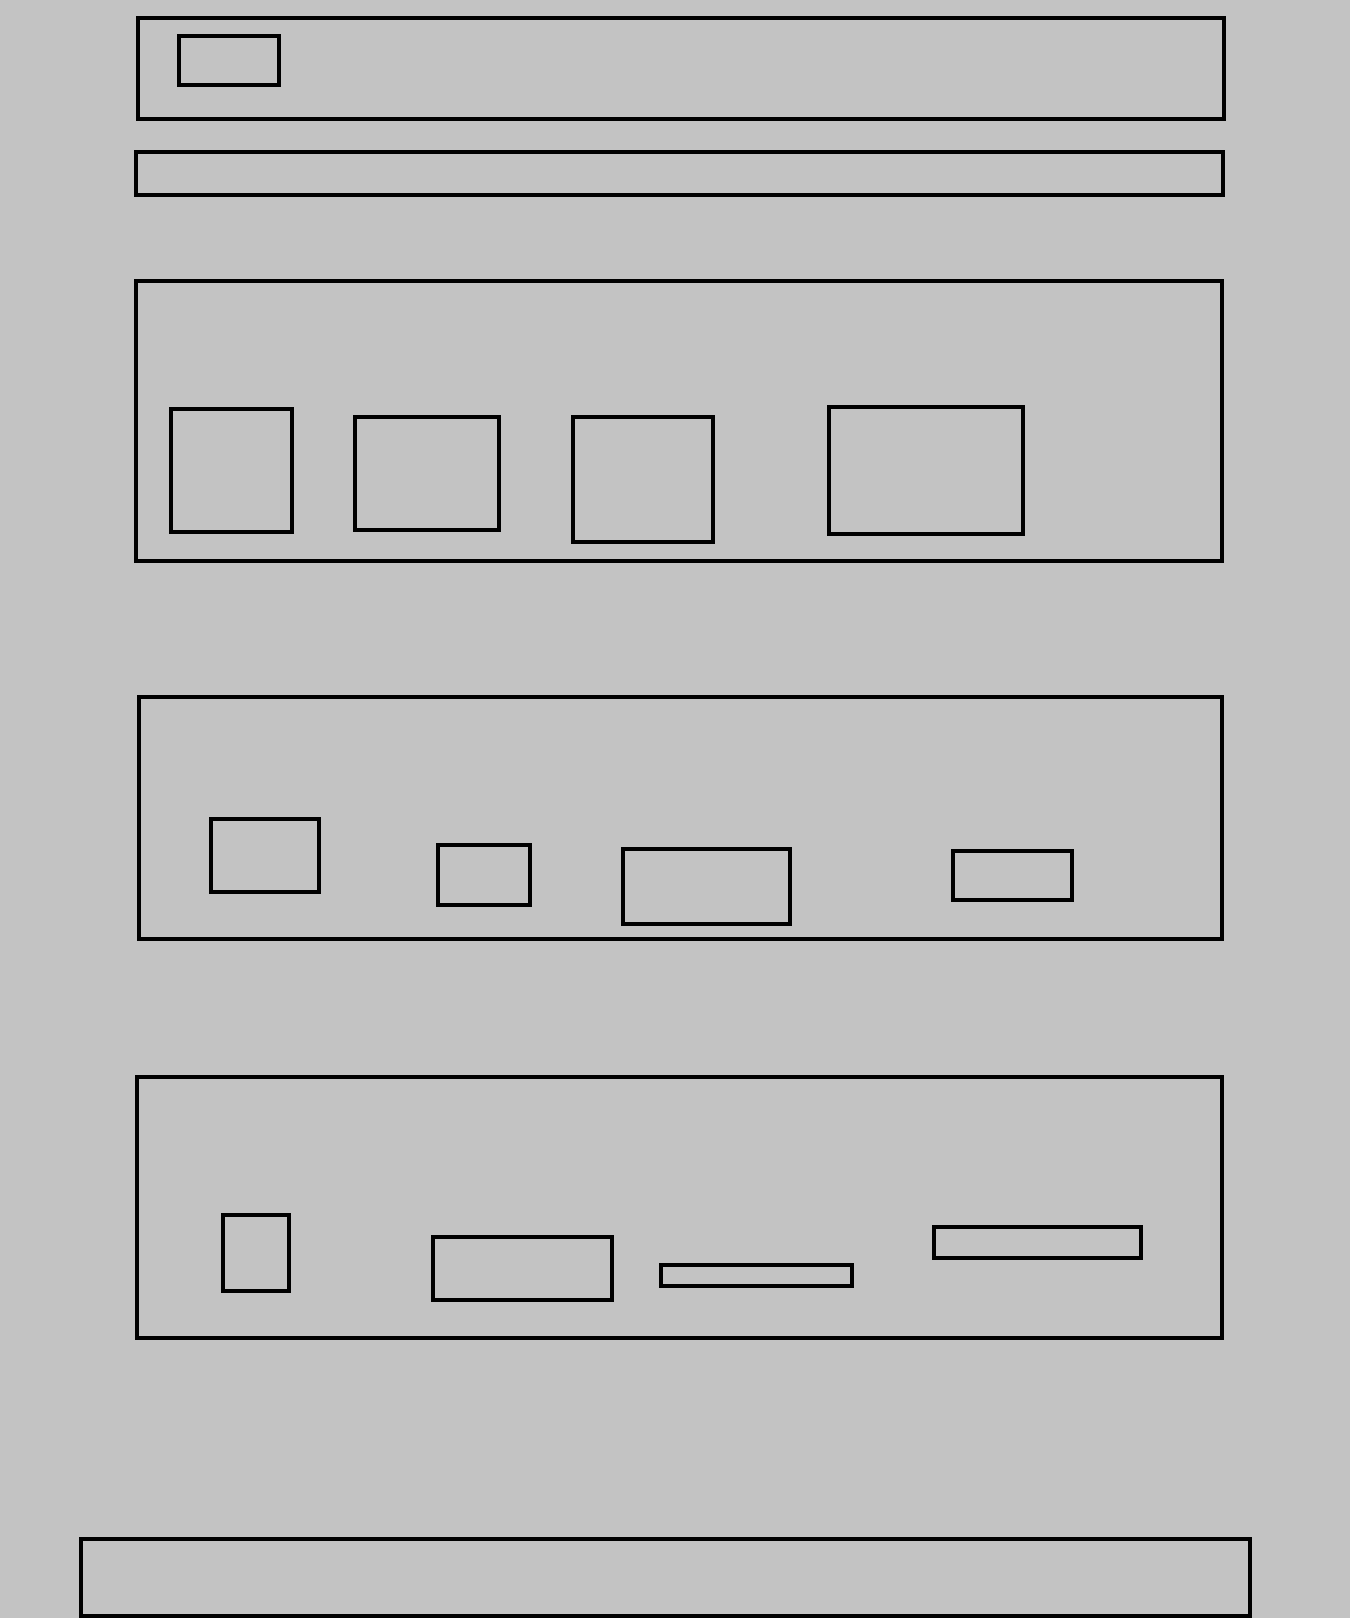  What do you see at coordinates (665, 1577) in the screenshot?
I see `footer-bar` at bounding box center [665, 1577].